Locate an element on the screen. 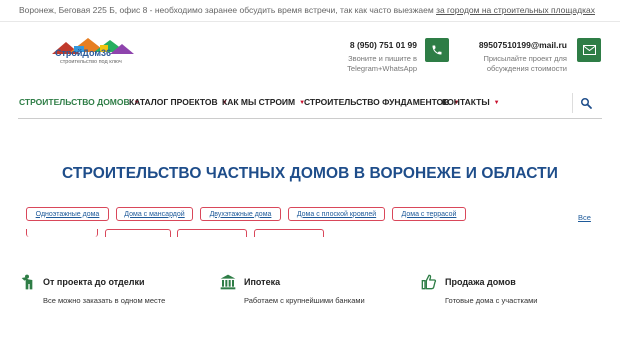 Image resolution: width=620 pixels, height=343 pixels. nav-item-foundations: СТРОИТЕЛЬСТВО ФУНДАМЕНТОВ ▼ is located at coordinates (381, 102).